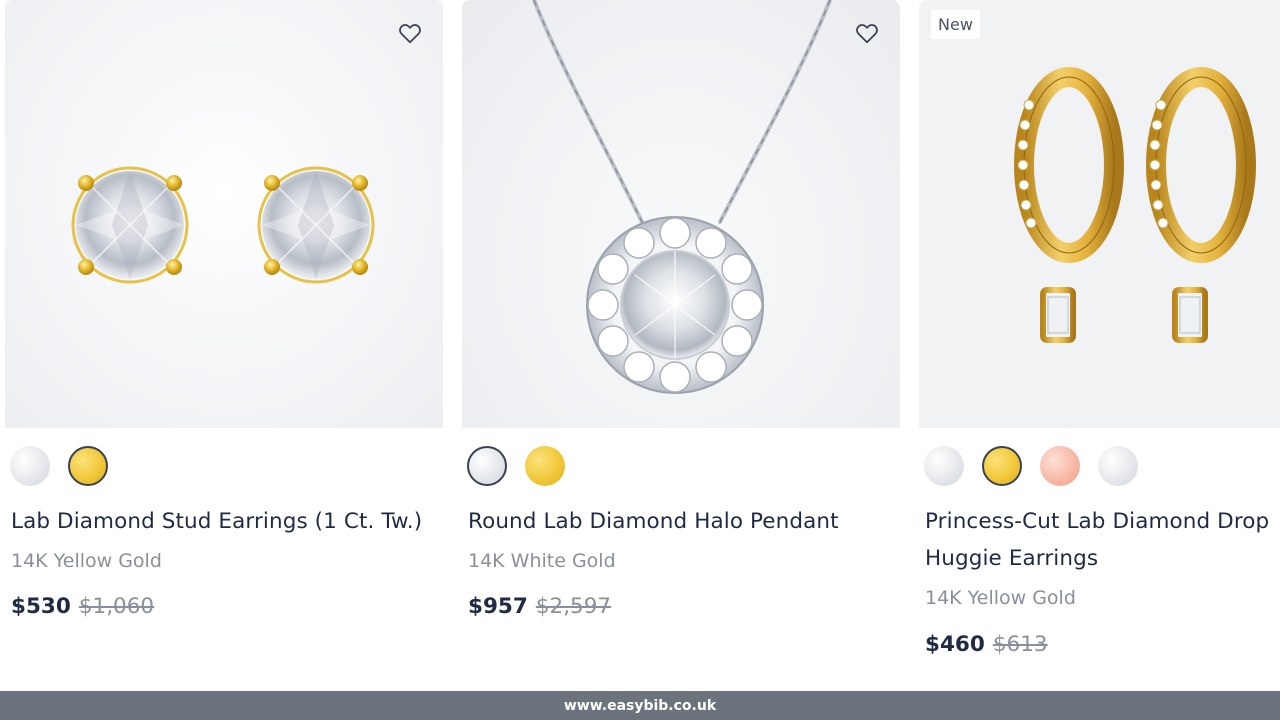  I want to click on sale-price: $530, so click(41, 606).